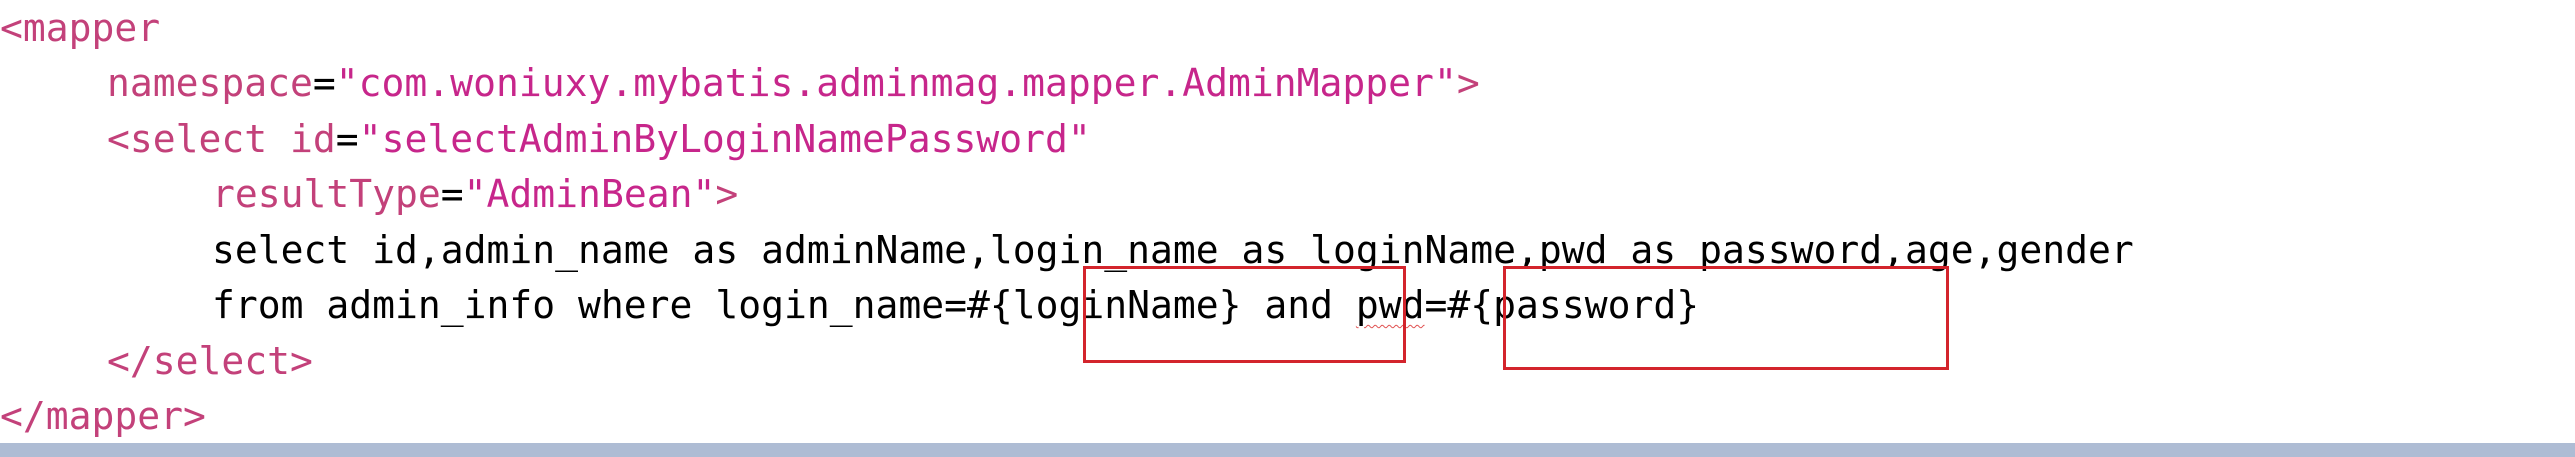 This screenshot has height=457, width=2575. Describe the element at coordinates (1287, 450) in the screenshot. I see `status-bar` at that location.